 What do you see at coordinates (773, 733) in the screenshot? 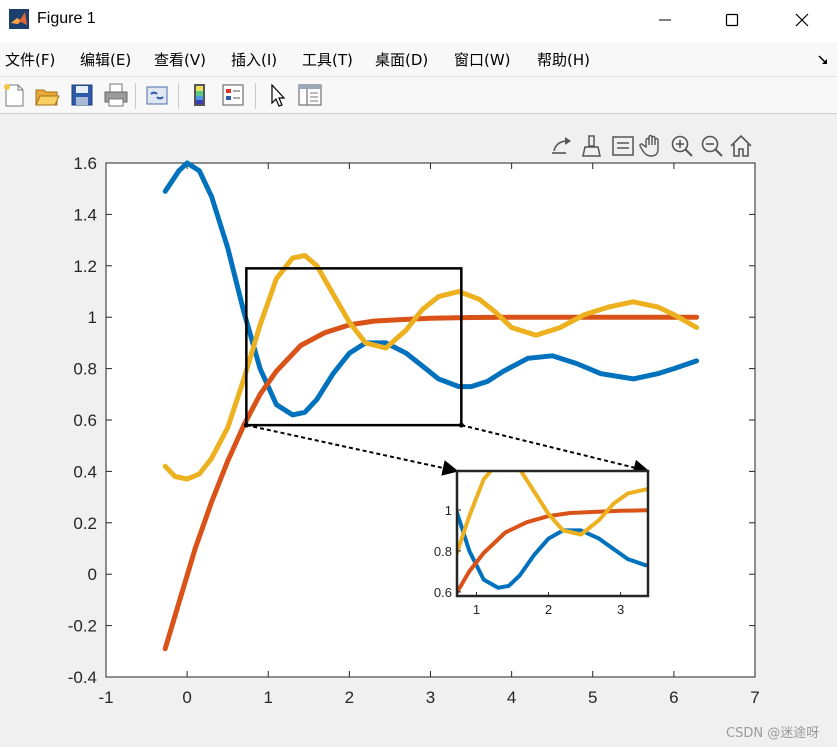
I see `watermark-text: CSDN @迷途呀` at bounding box center [773, 733].